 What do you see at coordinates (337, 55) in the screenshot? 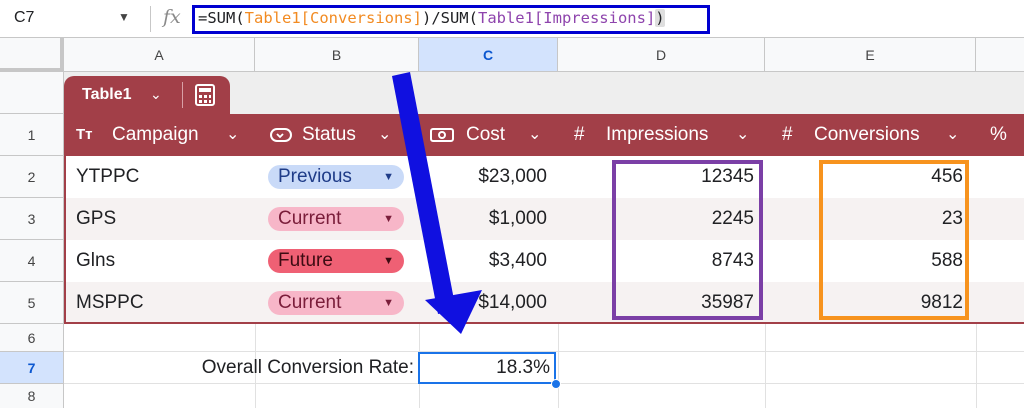
I see `column-header-b: B` at bounding box center [337, 55].